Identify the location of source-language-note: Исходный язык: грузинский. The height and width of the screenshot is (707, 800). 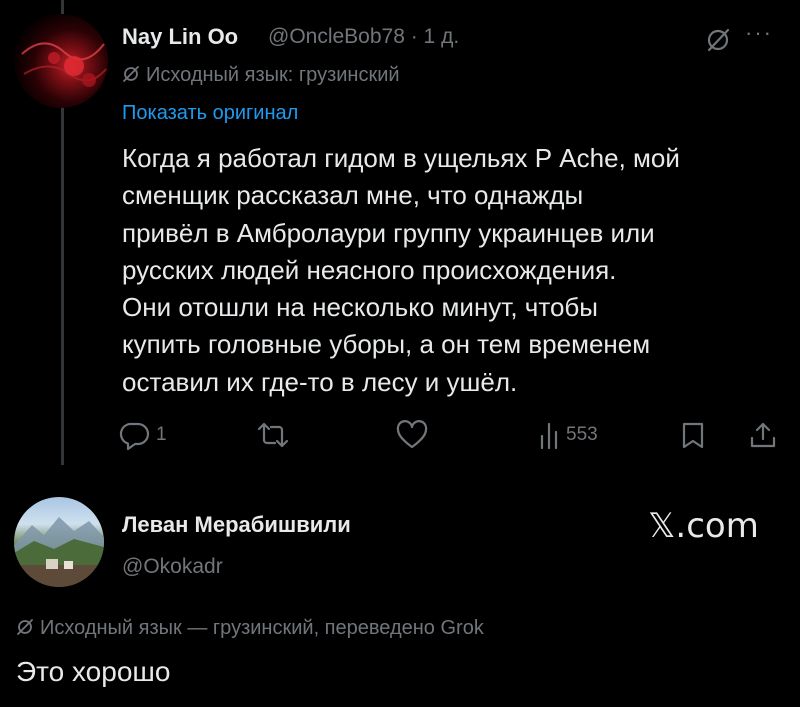
(261, 75).